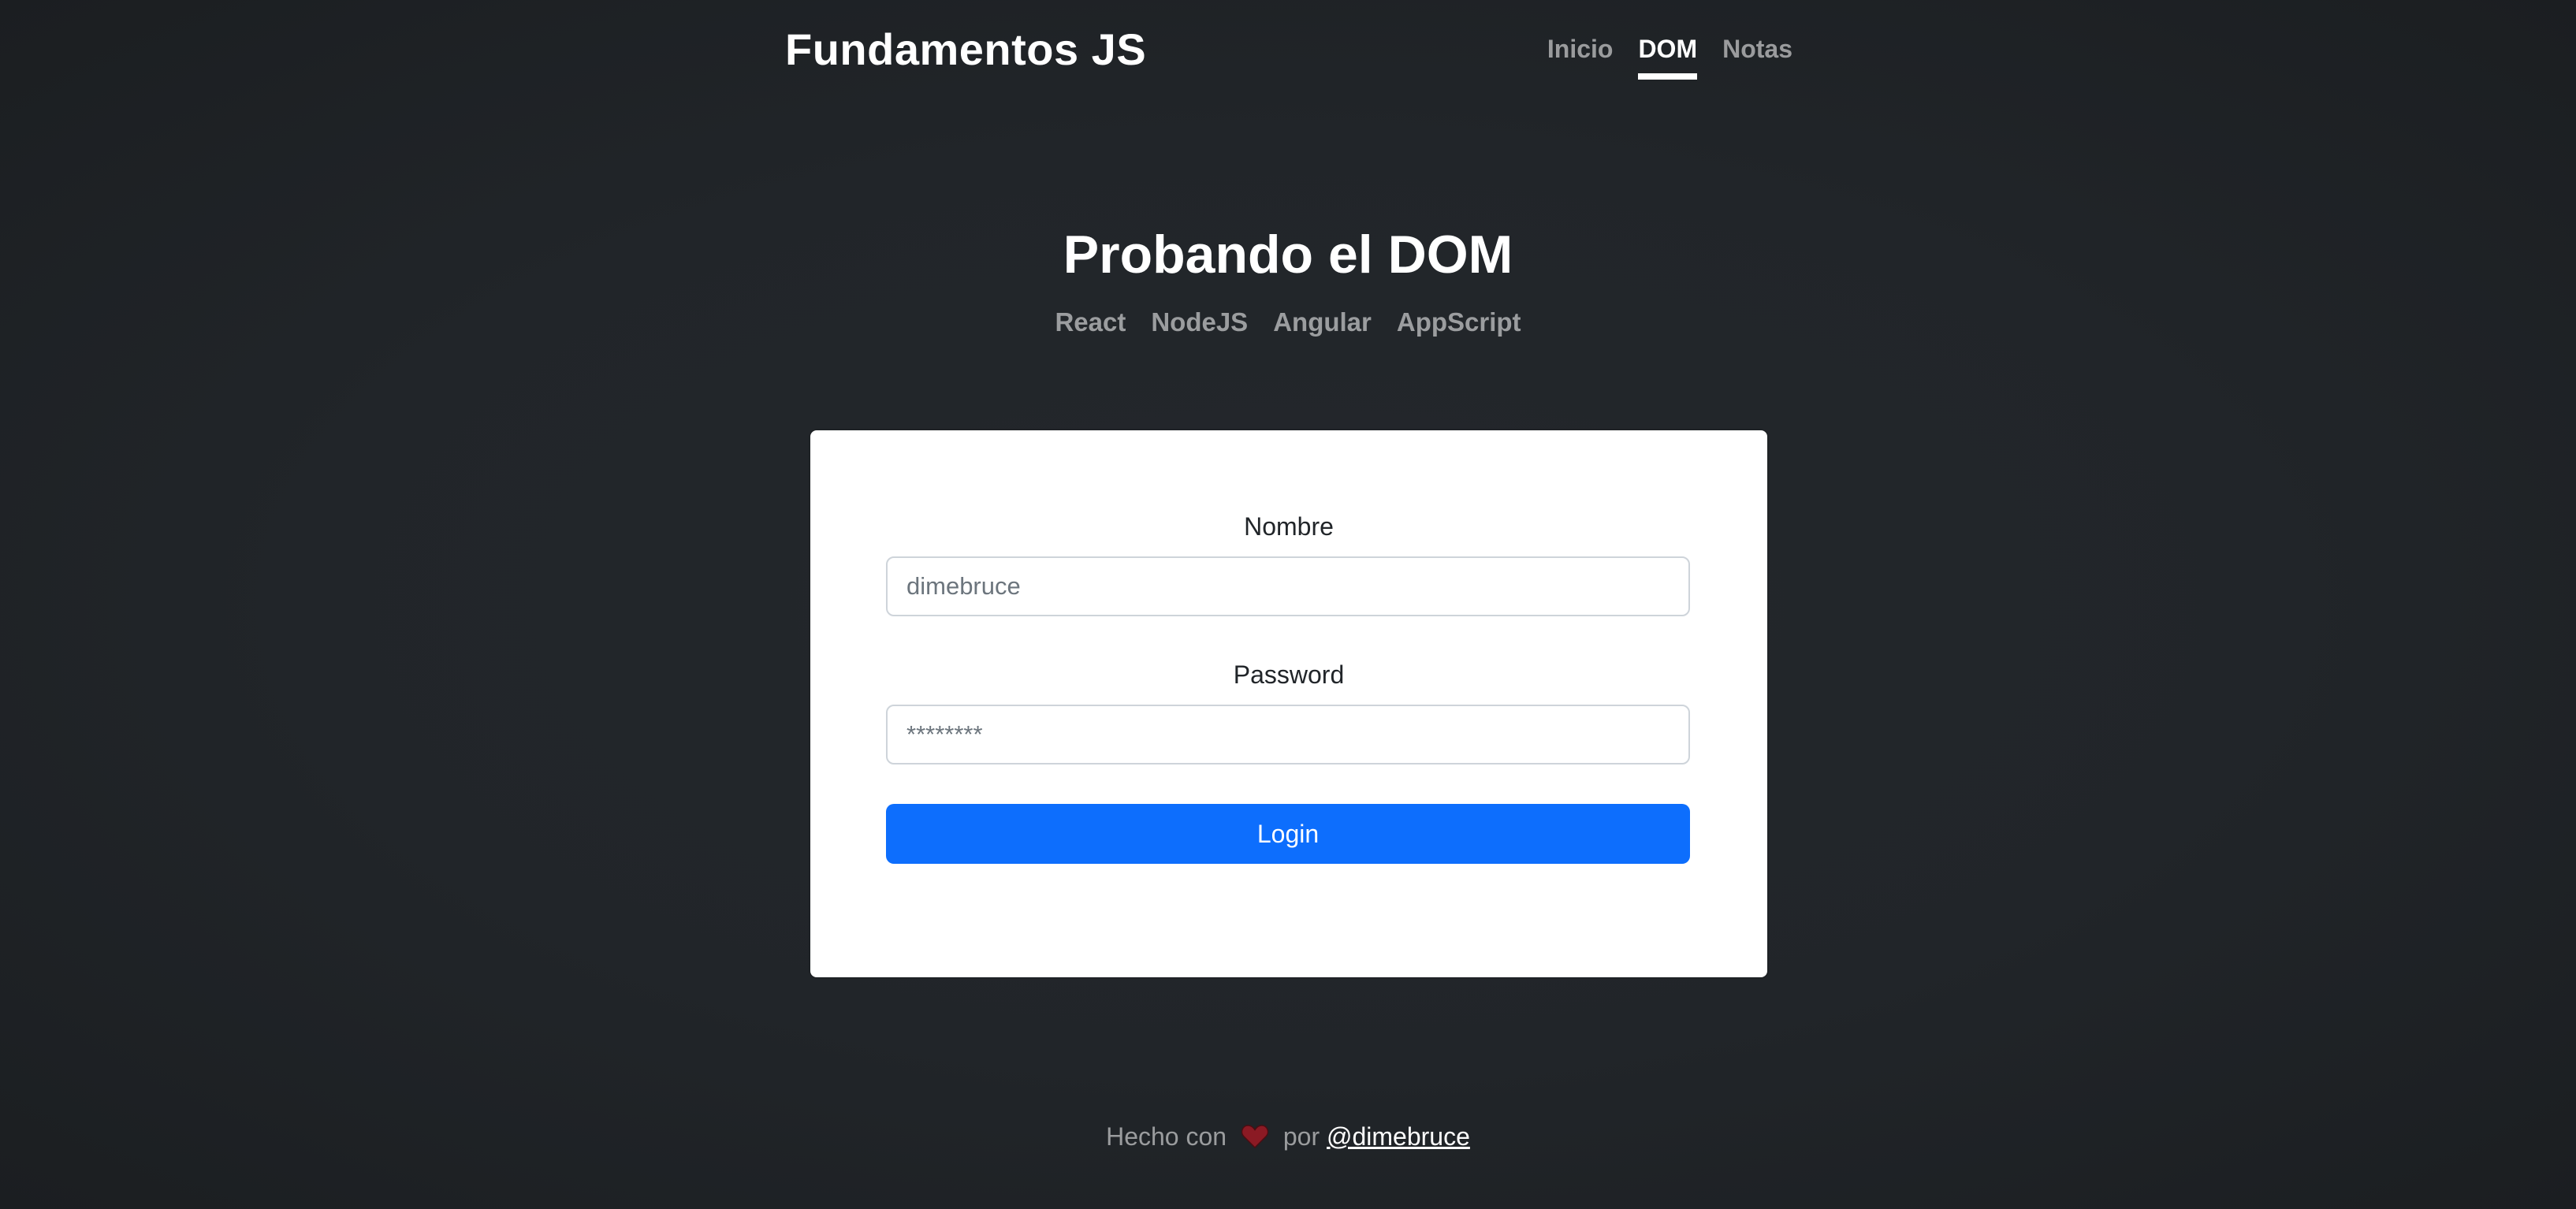 The image size is (2576, 1209). What do you see at coordinates (1090, 322) in the screenshot?
I see `tech-item-react: React` at bounding box center [1090, 322].